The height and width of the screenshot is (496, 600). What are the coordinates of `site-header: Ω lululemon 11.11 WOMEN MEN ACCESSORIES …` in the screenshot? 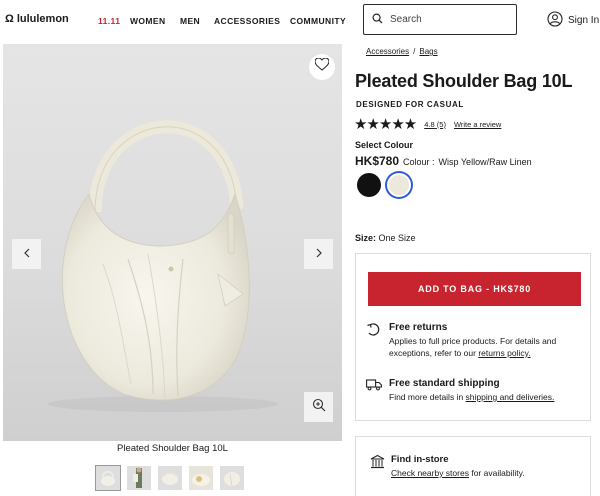 It's located at (300, 22).